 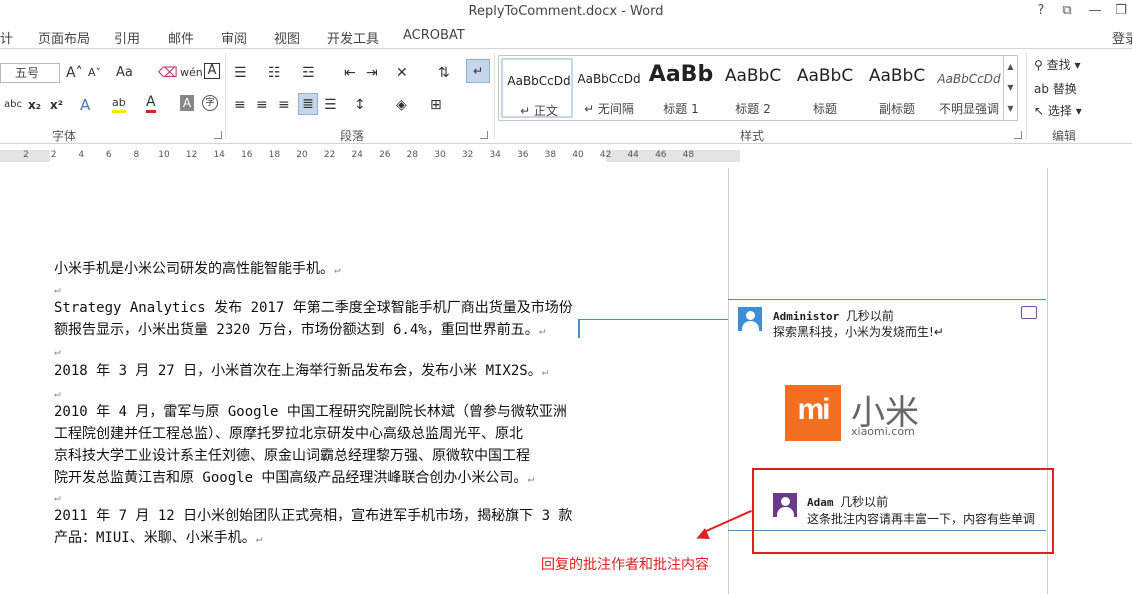 What do you see at coordinates (1018, 135) in the screenshot?
I see `styles-dialog-launcher-icon` at bounding box center [1018, 135].